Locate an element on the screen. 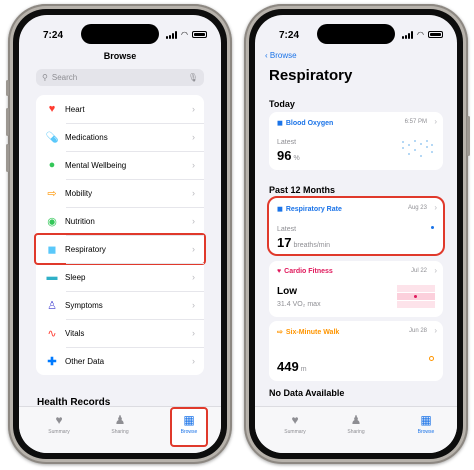  six-minute-walk-card: ⇨ Six-Minute Walk Jun 28 › 449 m is located at coordinates (356, 351).